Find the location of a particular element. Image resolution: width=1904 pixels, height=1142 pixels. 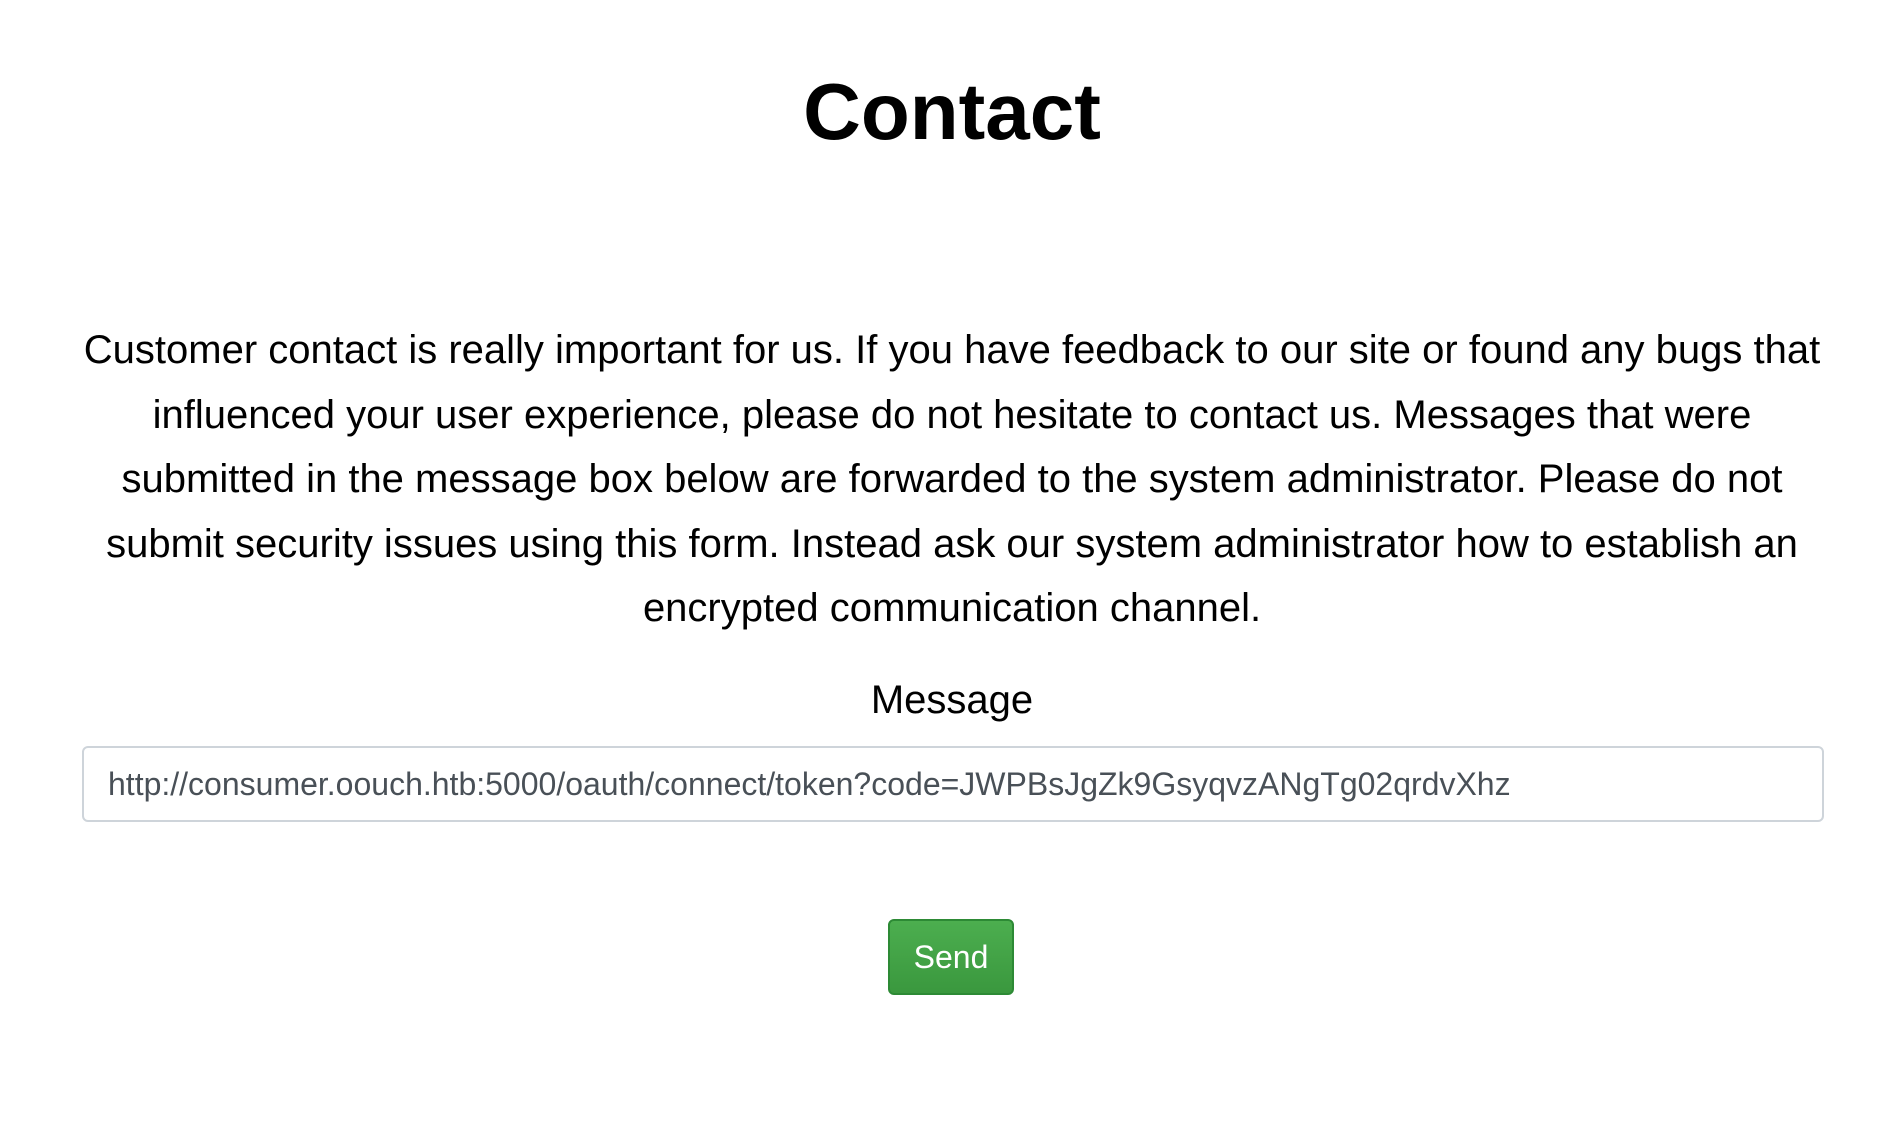

message-label: Message is located at coordinates (952, 700).